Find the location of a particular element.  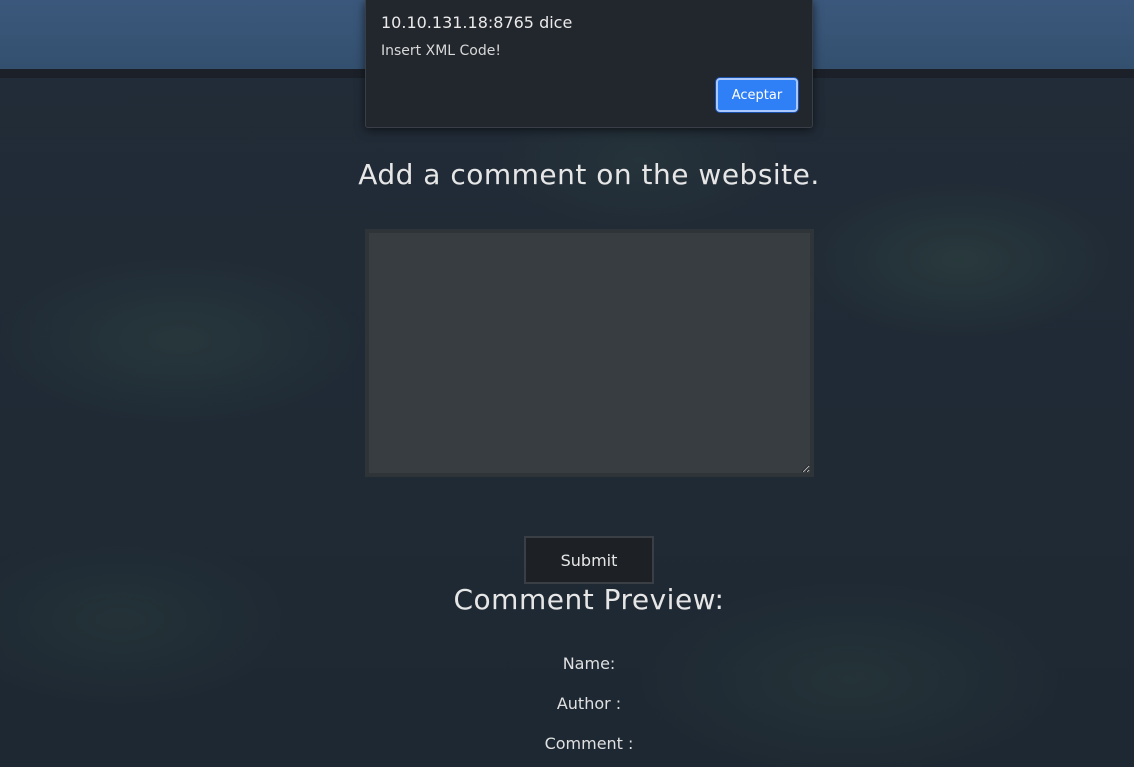

dialog-ok-button: Aceptar is located at coordinates (757, 95).